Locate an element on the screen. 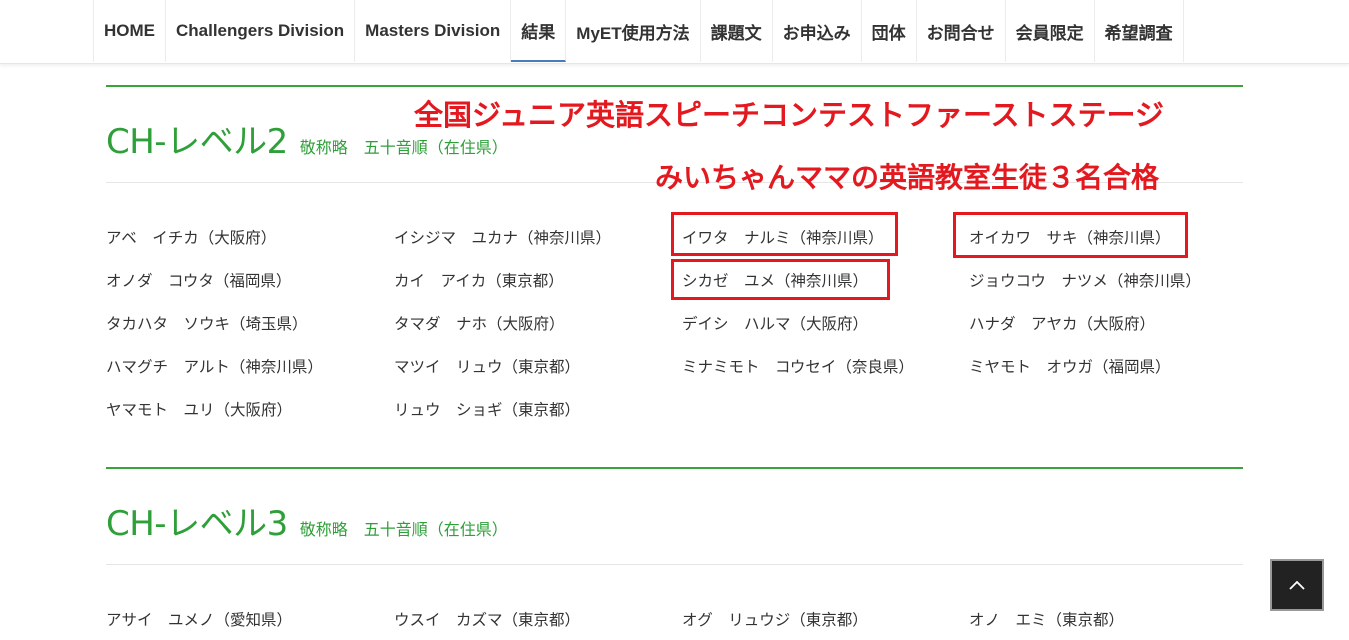 This screenshot has height=640, width=1349. participant-name: ハマグチ アルト（神奈川県） is located at coordinates (214, 366).